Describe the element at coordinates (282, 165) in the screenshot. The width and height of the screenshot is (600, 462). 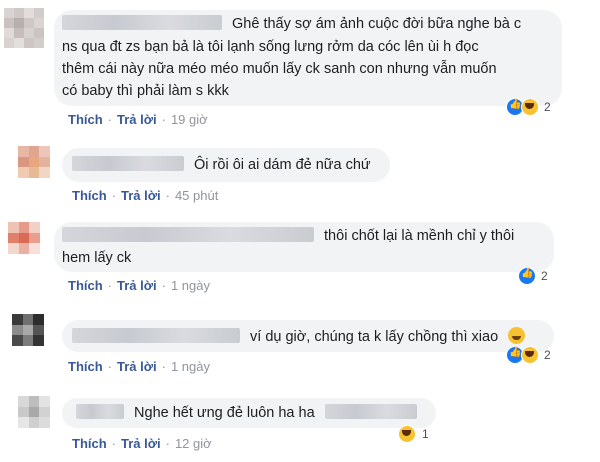
I see `comment-text: Ôi rồi ôi ai dám đẻ nữa chứ` at that location.